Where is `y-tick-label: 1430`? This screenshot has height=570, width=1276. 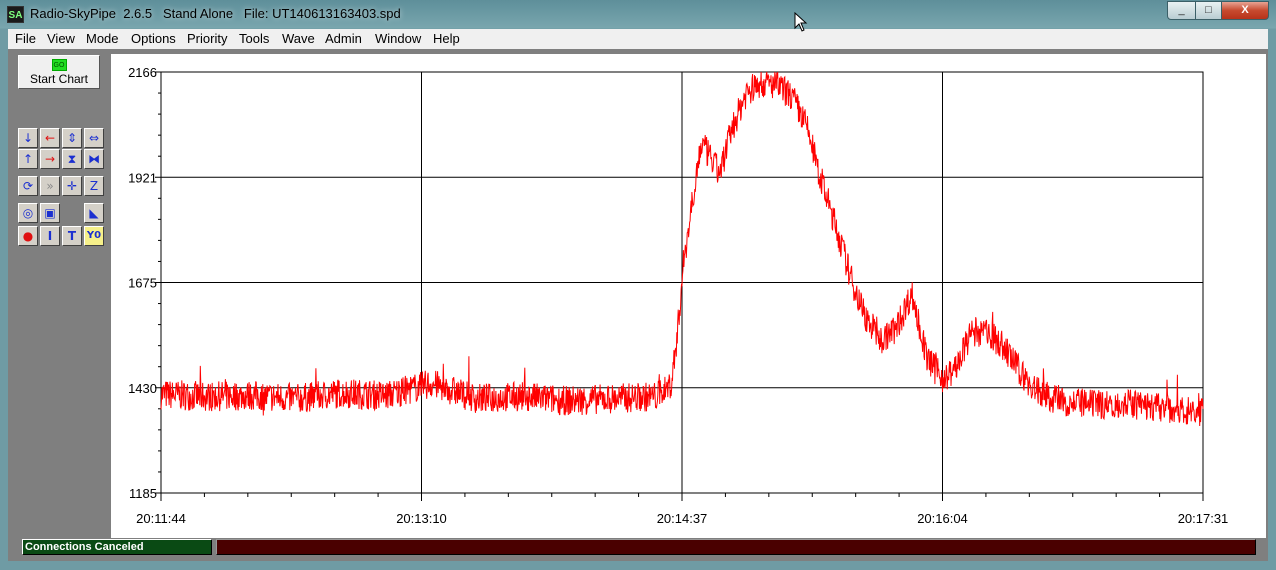 y-tick-label: 1430 is located at coordinates (142, 388).